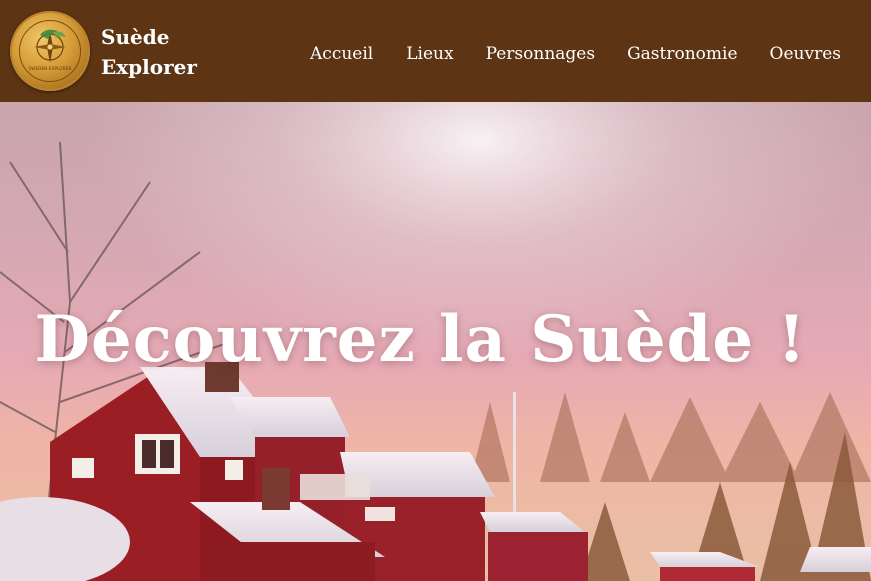  I want to click on compass-icon, so click(50, 46).